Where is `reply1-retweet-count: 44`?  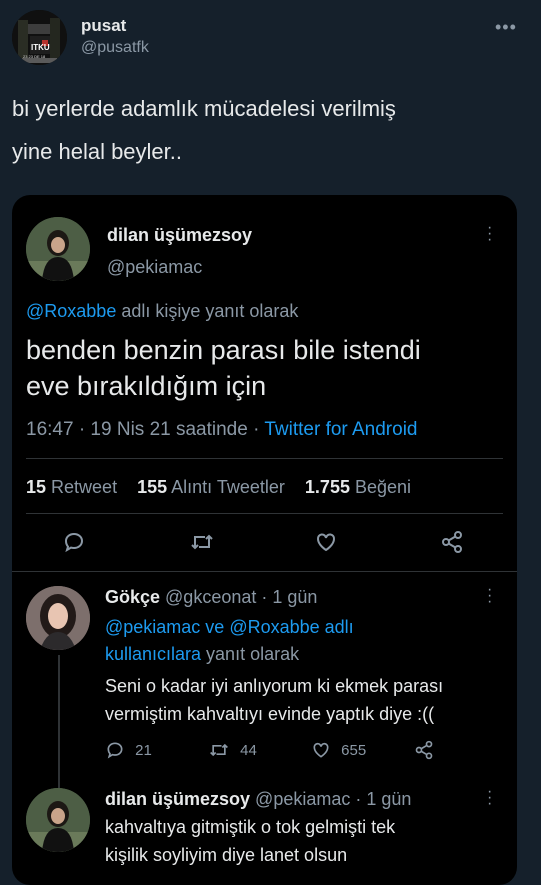 reply1-retweet-count: 44 is located at coordinates (248, 750).